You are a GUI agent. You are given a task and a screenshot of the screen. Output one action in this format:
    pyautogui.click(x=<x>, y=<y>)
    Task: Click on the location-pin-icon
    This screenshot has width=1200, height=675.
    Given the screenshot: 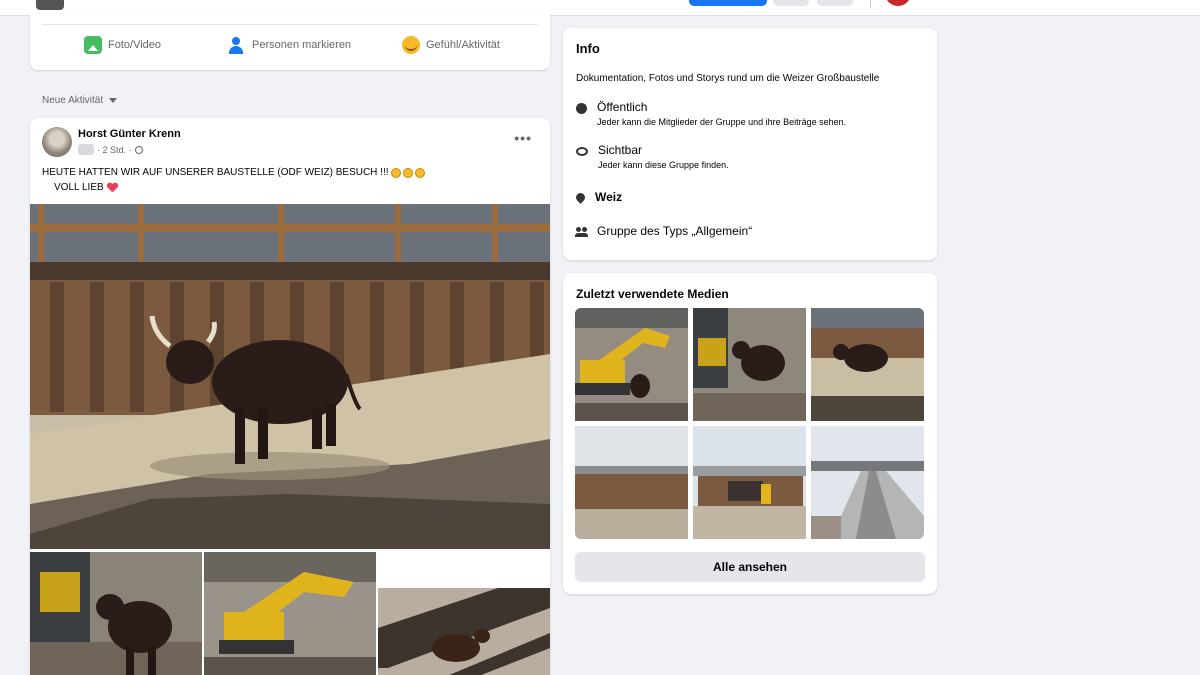 What is the action you would take?
    pyautogui.click(x=580, y=197)
    